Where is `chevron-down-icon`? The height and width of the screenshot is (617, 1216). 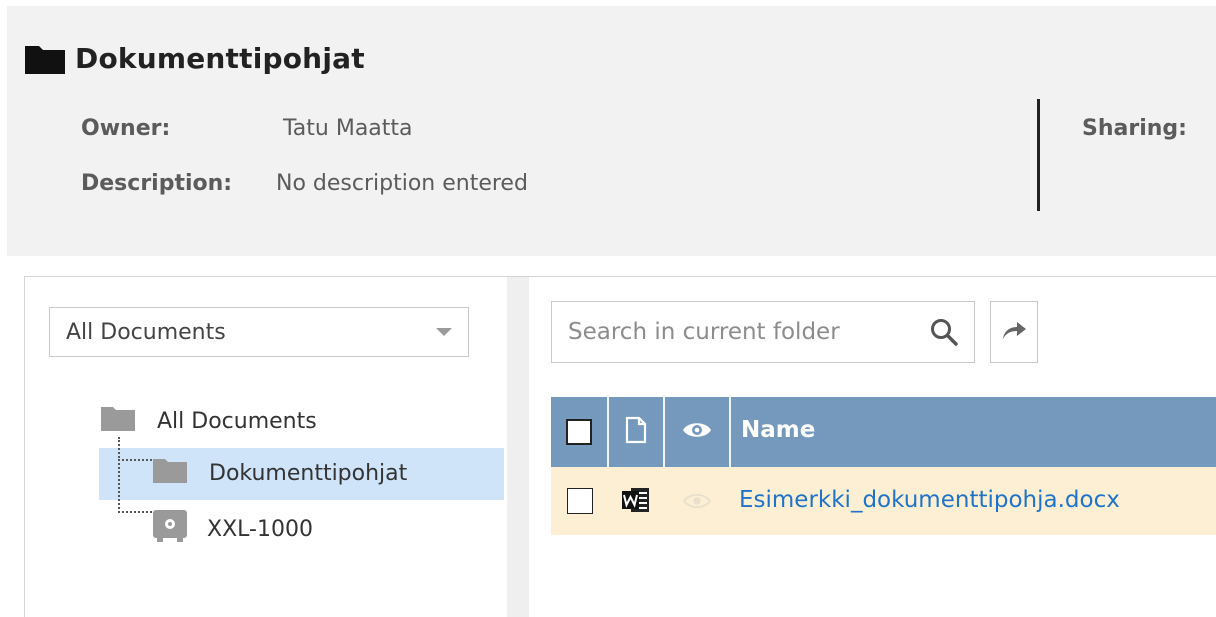 chevron-down-icon is located at coordinates (444, 332).